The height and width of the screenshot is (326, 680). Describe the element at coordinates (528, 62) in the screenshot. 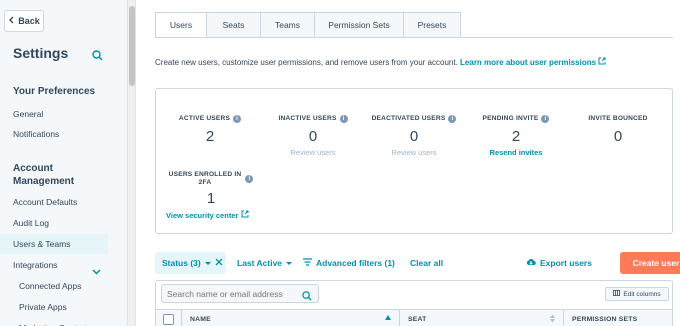

I see `learn-more-link: Learn more about user permissions` at that location.